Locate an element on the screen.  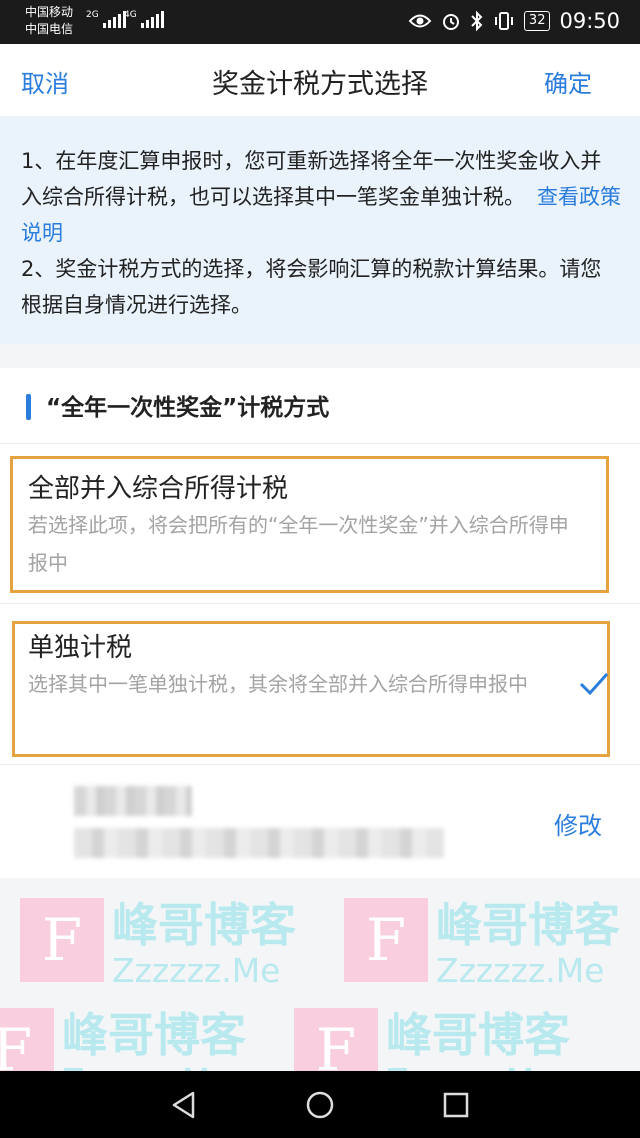
carrier-1: 中国移动 is located at coordinates (49, 12).